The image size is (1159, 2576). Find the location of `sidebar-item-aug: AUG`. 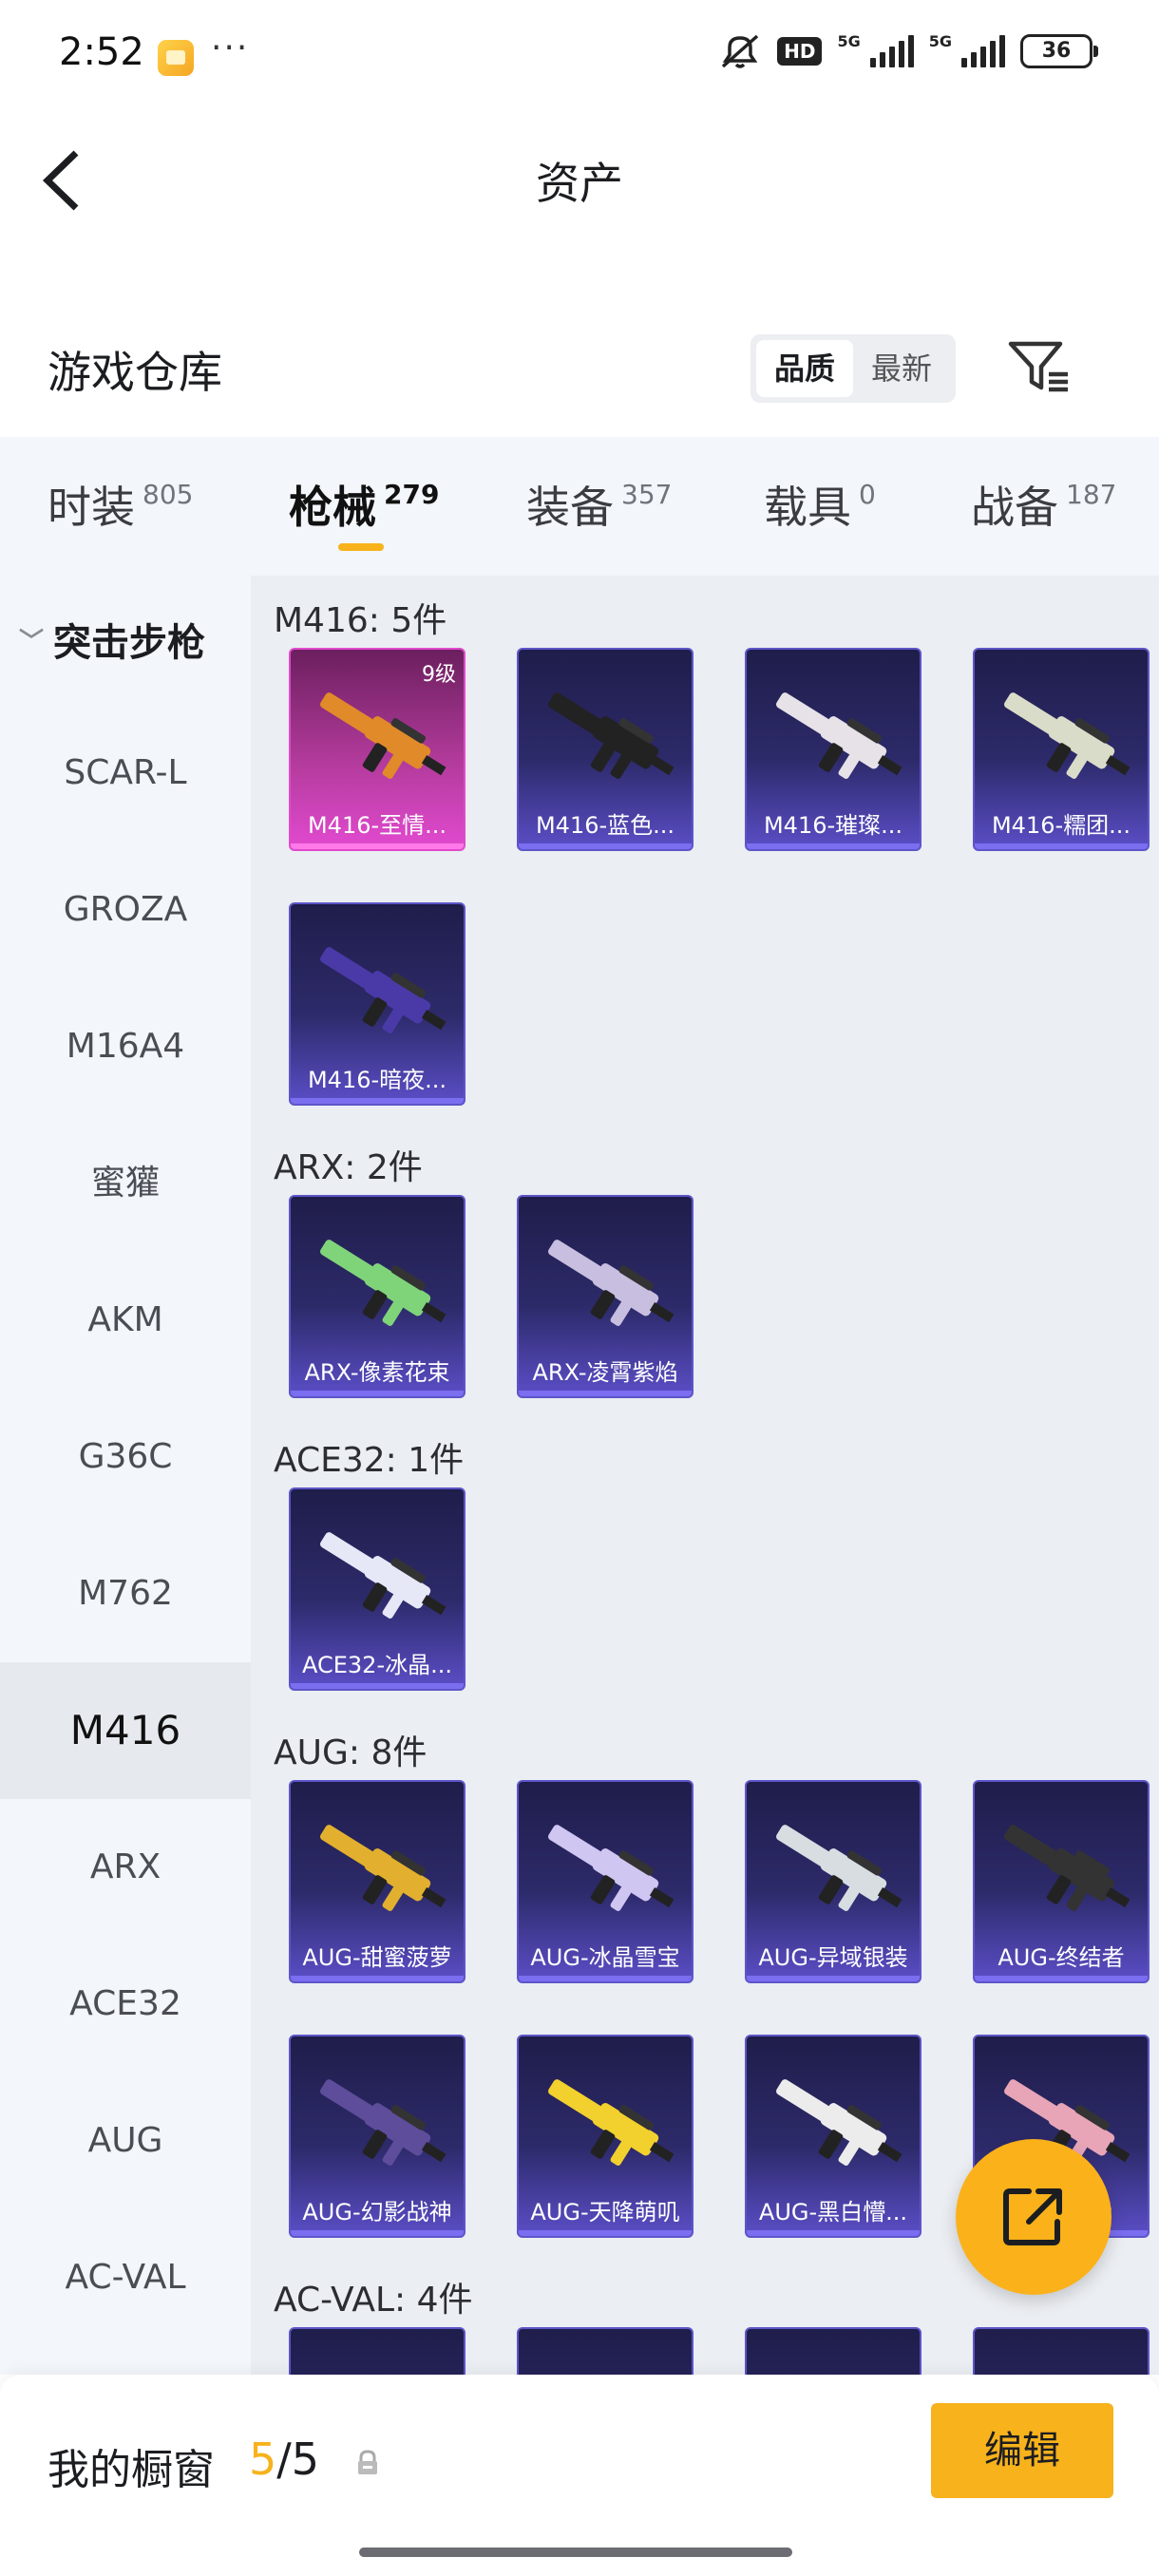

sidebar-item-aug: AUG is located at coordinates (125, 2141).